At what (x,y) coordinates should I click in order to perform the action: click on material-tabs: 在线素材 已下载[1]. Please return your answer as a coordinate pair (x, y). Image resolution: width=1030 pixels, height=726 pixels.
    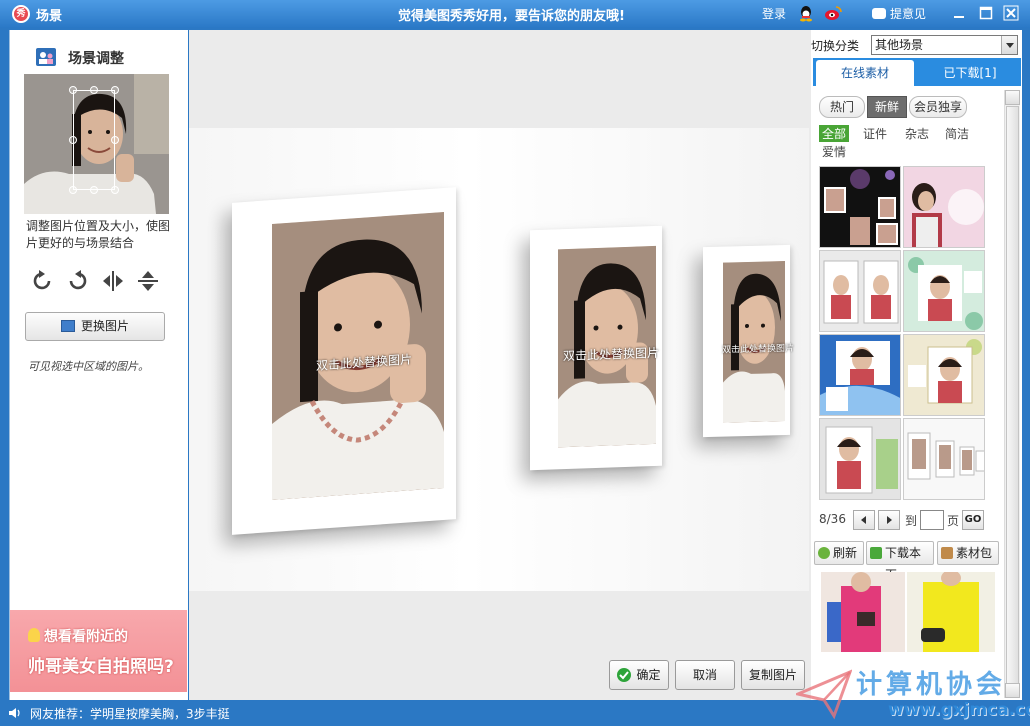
    Looking at the image, I should click on (917, 72).